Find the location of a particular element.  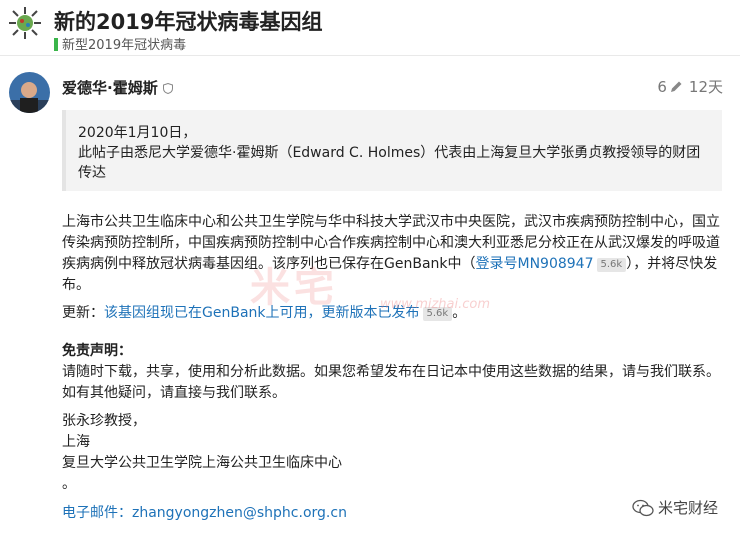

email-label: 电子邮件： is located at coordinates (97, 513).